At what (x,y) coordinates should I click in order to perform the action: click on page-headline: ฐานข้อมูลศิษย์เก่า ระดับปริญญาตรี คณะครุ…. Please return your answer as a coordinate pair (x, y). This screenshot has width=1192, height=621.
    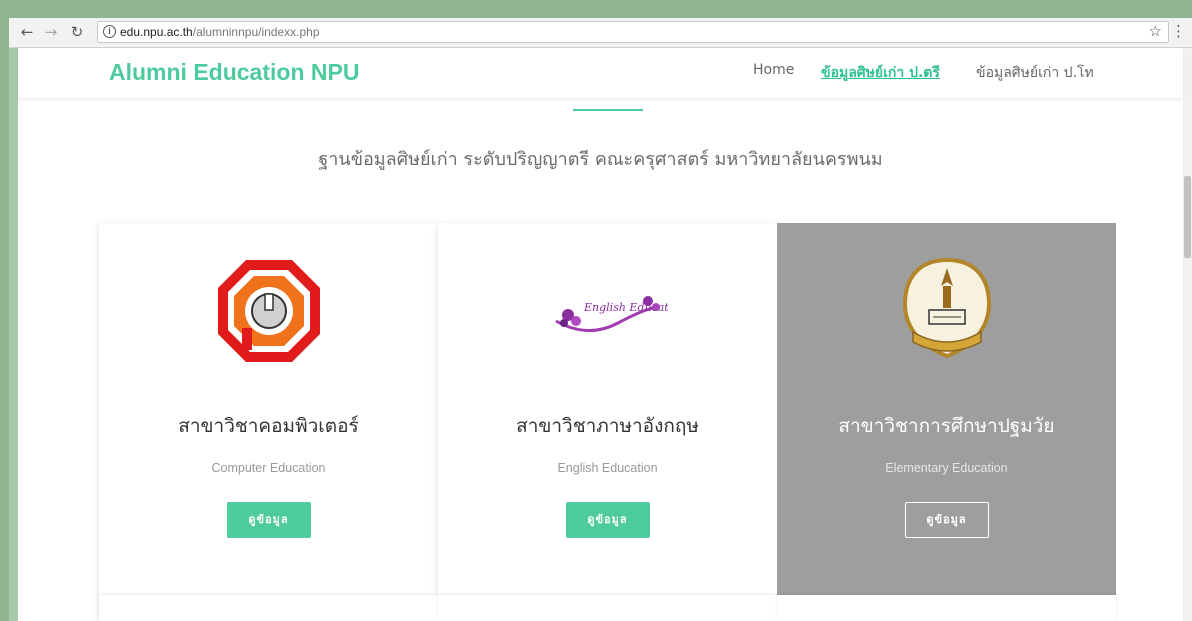
    Looking at the image, I should click on (600, 159).